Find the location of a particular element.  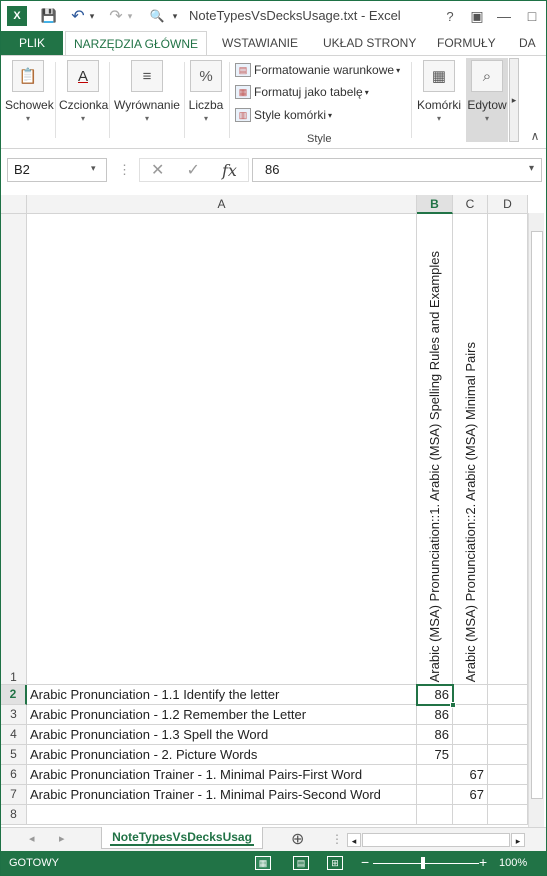

collapse-ribbon-icon: ∧ is located at coordinates (535, 136).